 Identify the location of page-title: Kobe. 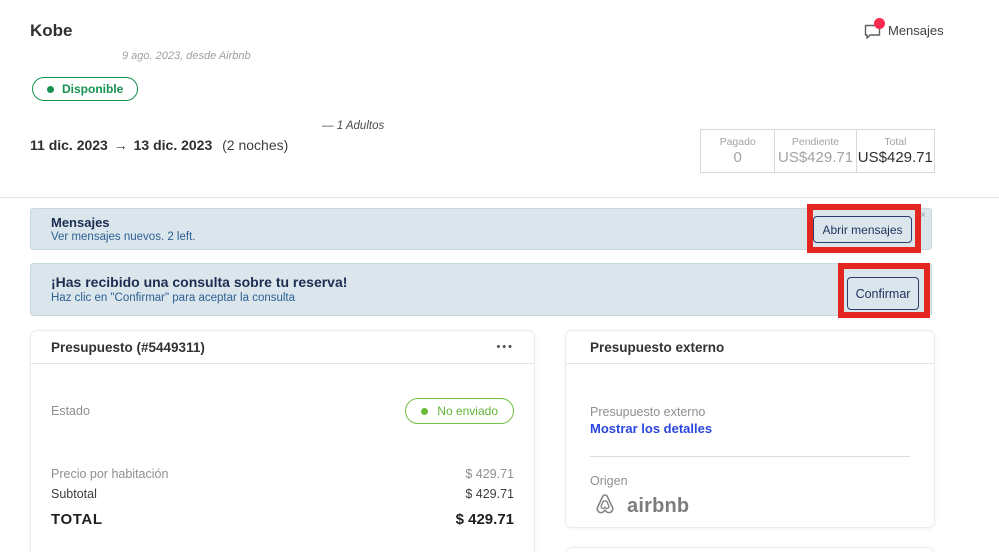
(51, 30).